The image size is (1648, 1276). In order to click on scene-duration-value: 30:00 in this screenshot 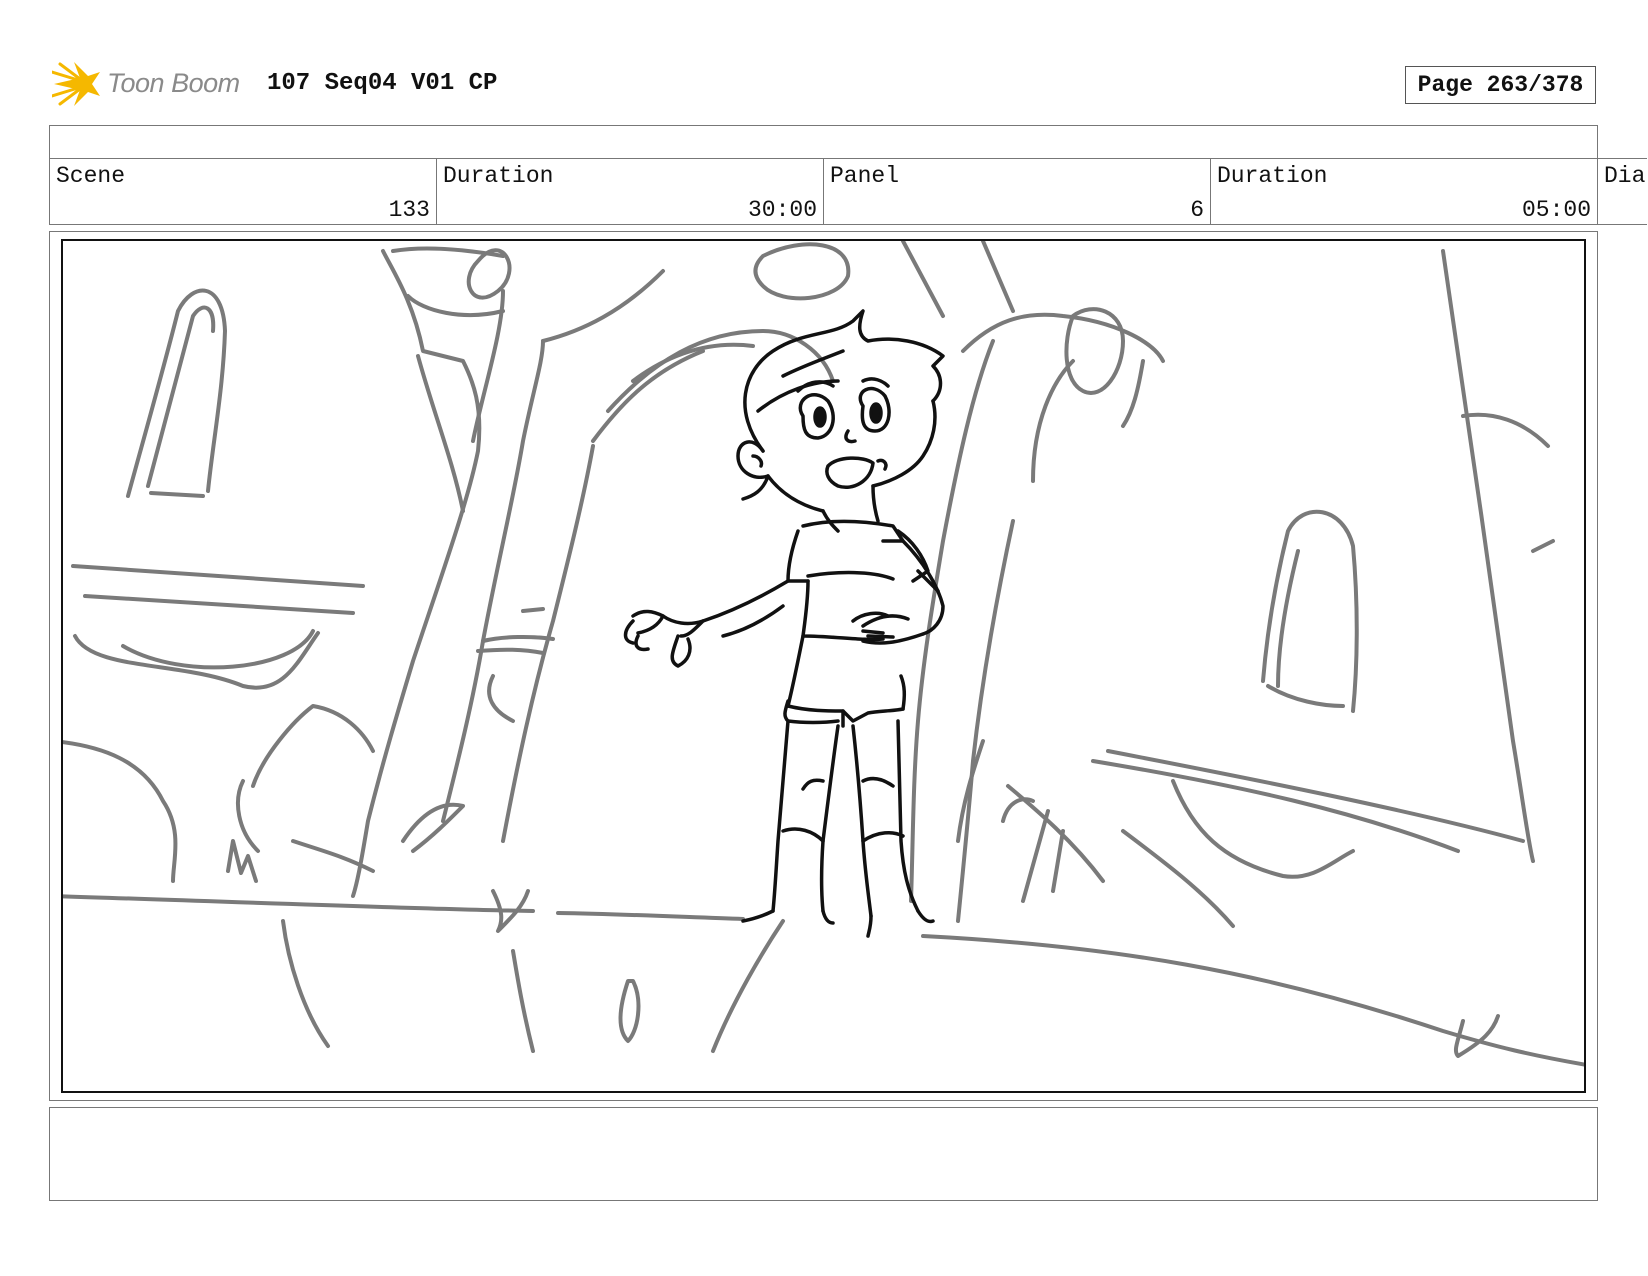, I will do `click(782, 210)`.